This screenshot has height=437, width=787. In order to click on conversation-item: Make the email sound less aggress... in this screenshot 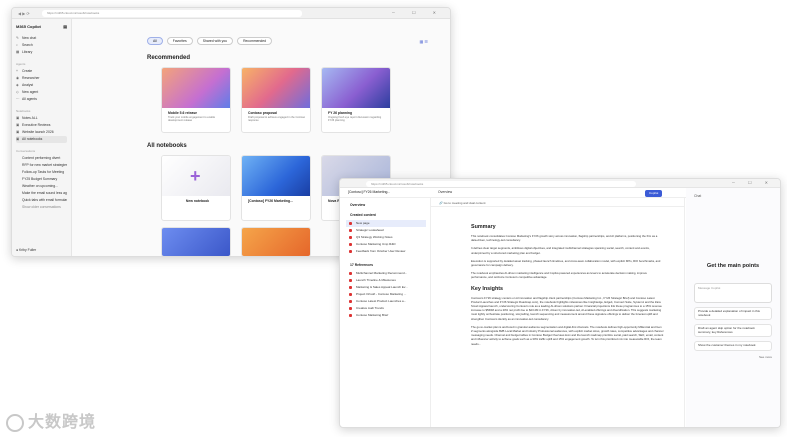, I will do `click(41, 193)`.